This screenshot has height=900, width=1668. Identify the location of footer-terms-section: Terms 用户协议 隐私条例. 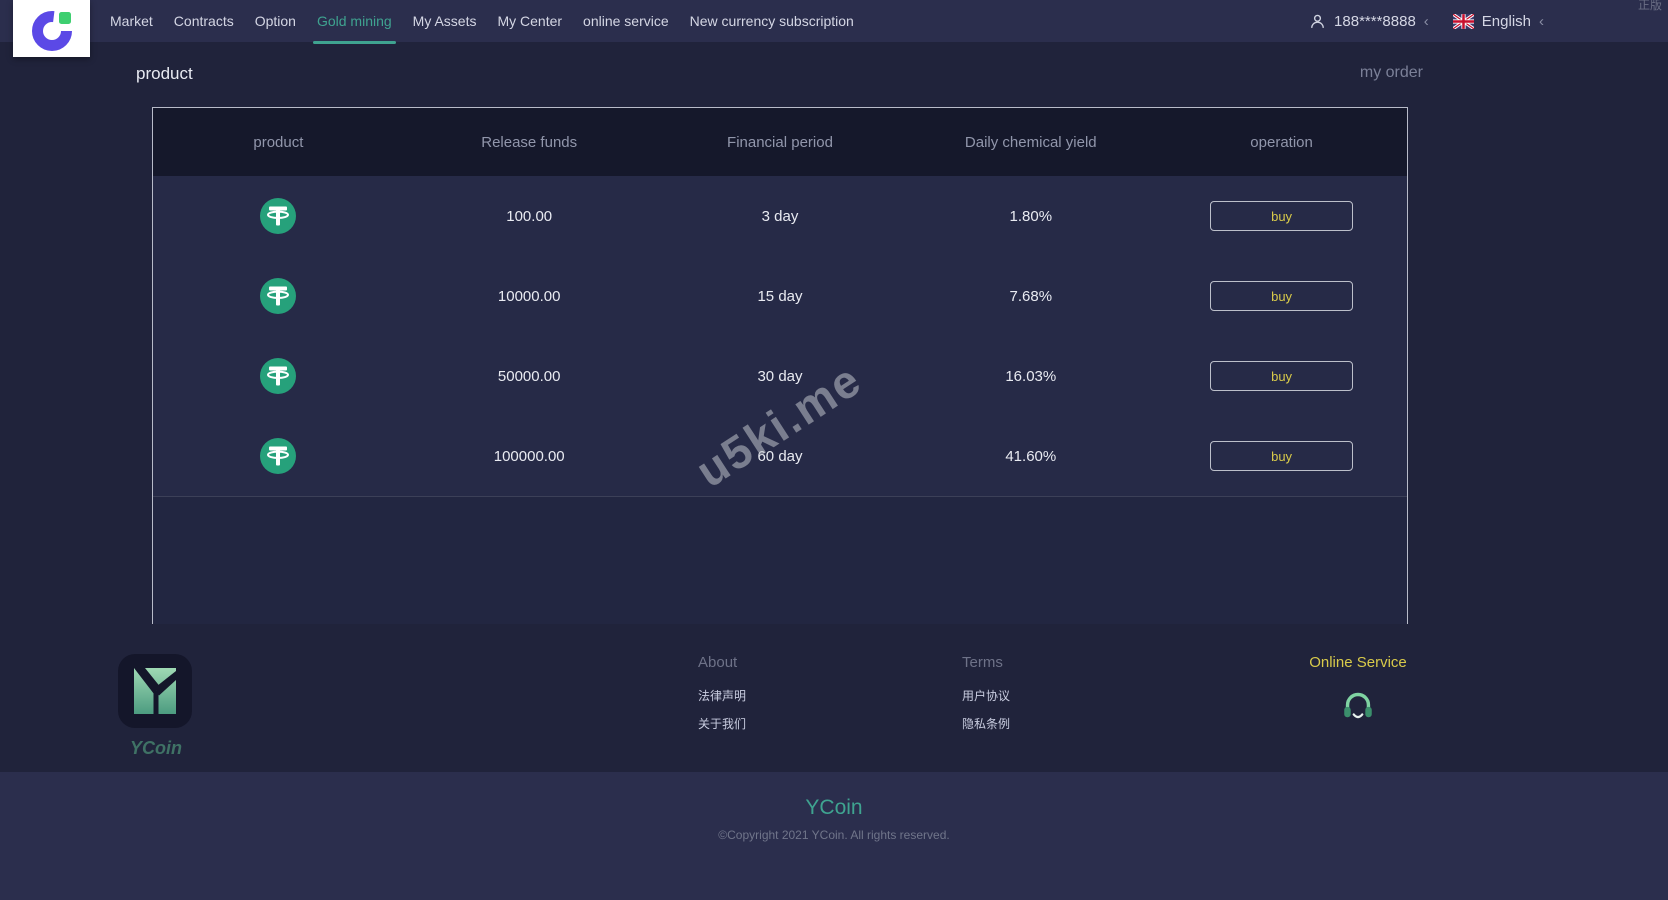
(986, 698).